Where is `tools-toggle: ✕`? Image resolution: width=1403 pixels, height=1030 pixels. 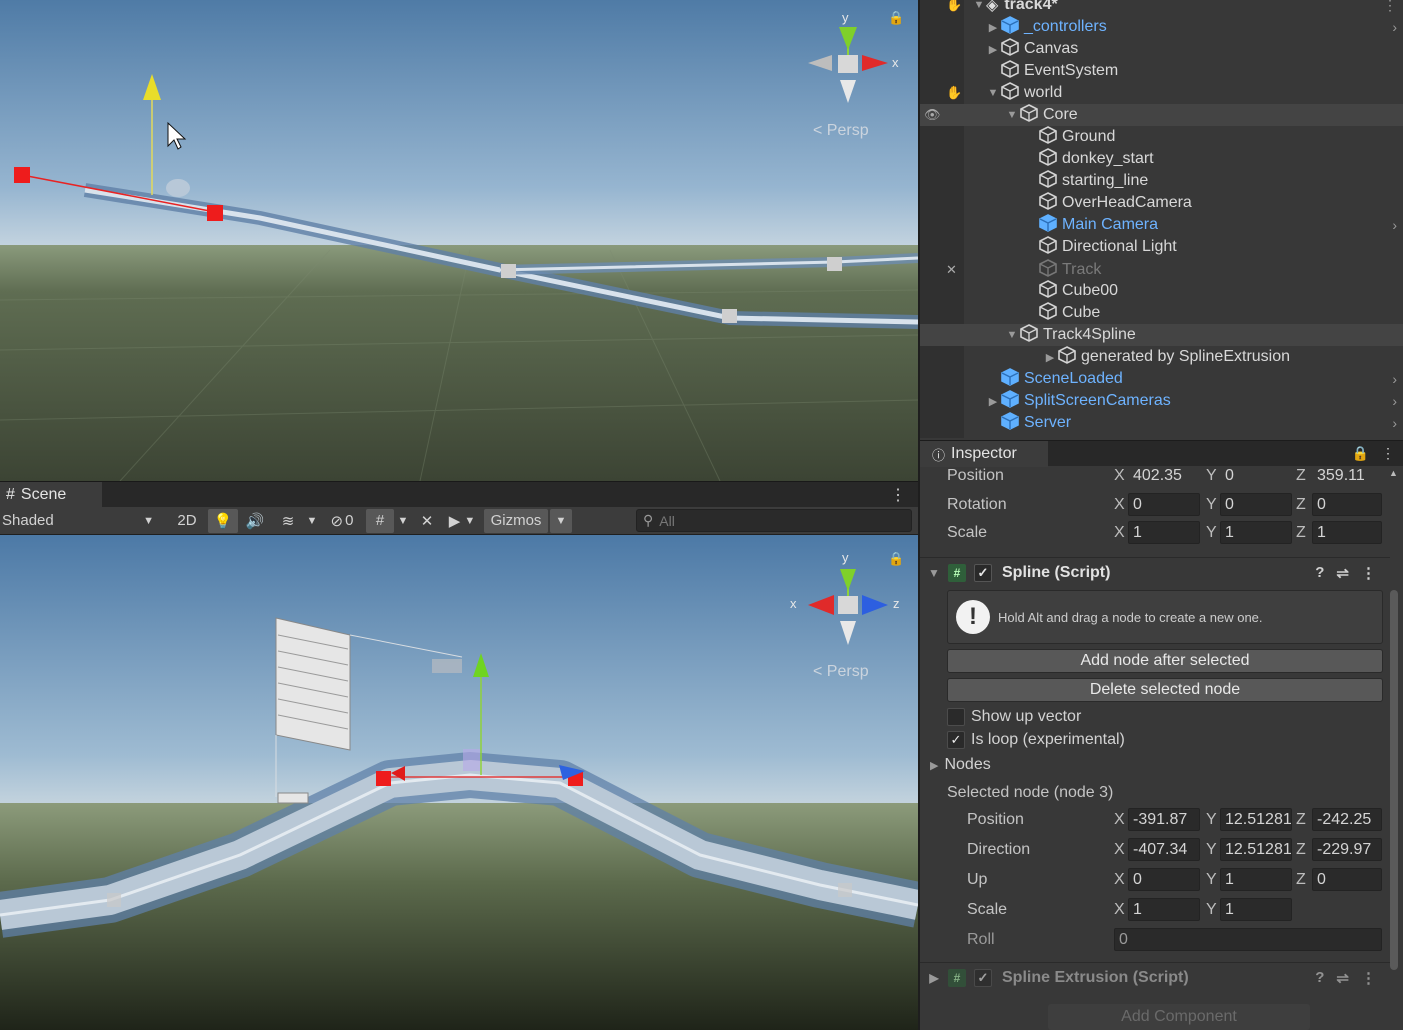 tools-toggle: ✕ is located at coordinates (427, 521).